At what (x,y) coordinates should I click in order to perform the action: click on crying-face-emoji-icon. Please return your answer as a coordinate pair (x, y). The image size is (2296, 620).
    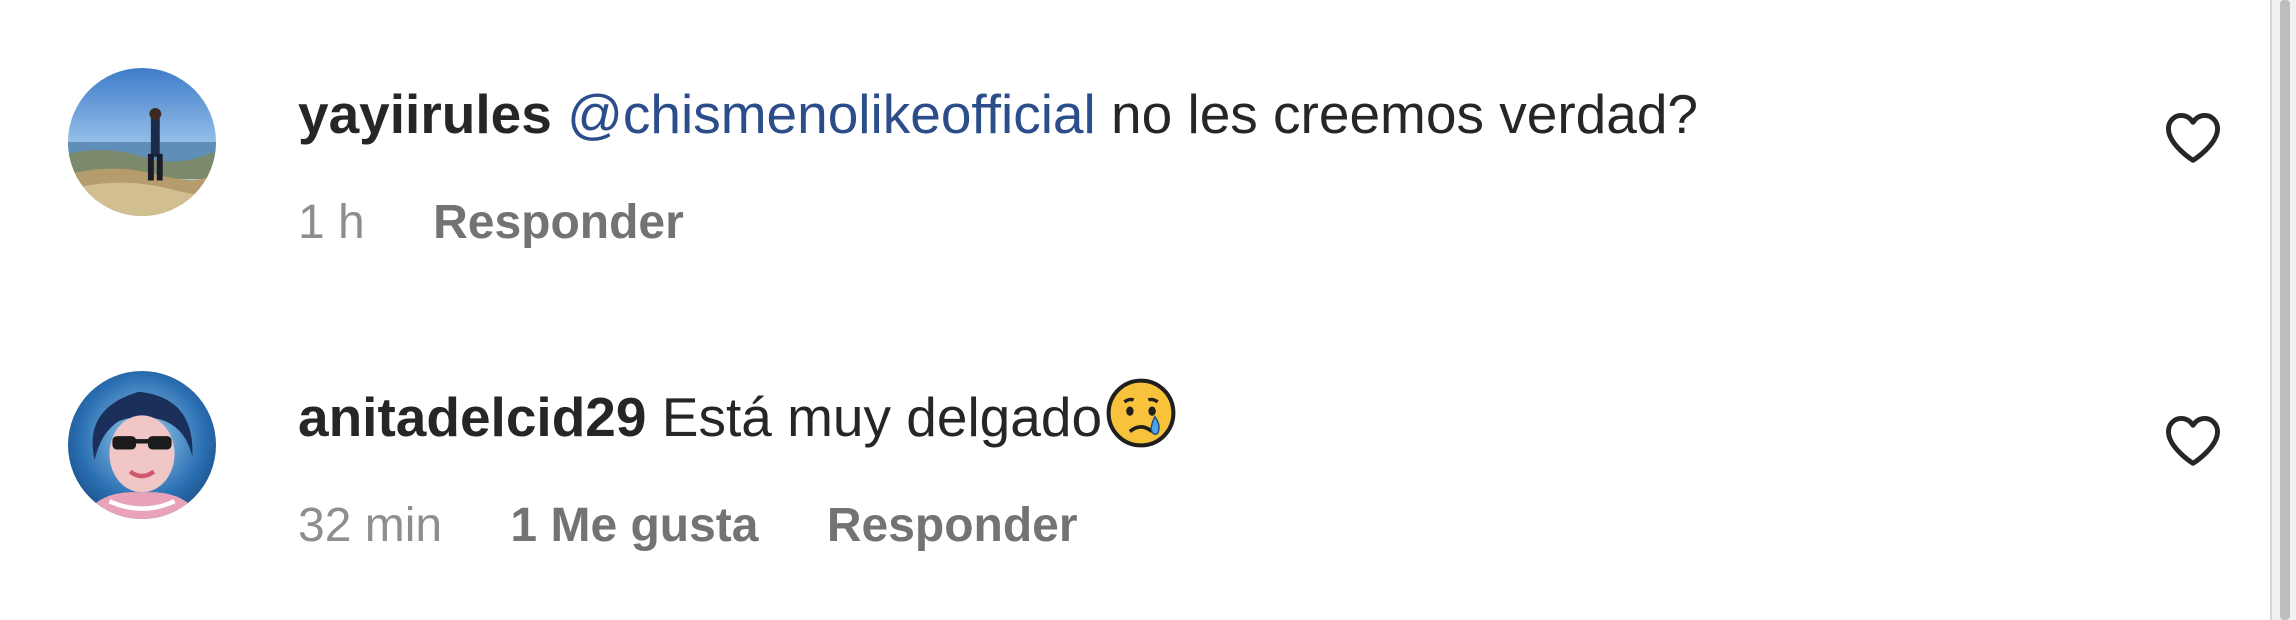
    Looking at the image, I should click on (1141, 413).